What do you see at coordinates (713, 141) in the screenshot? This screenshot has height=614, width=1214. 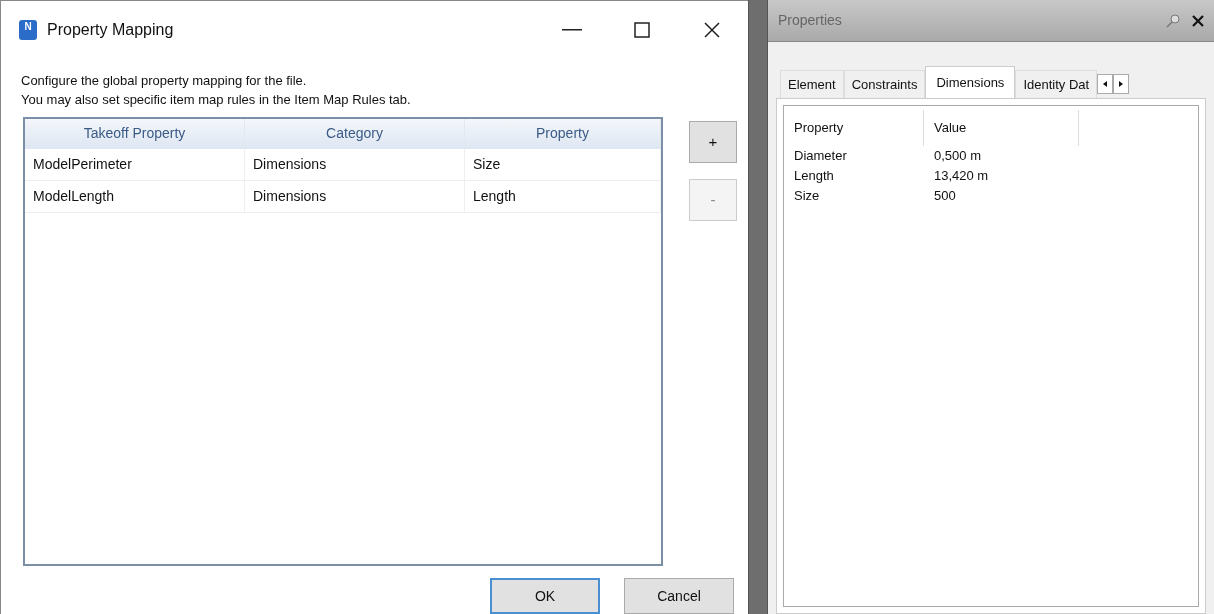 I see `add-button: +` at bounding box center [713, 141].